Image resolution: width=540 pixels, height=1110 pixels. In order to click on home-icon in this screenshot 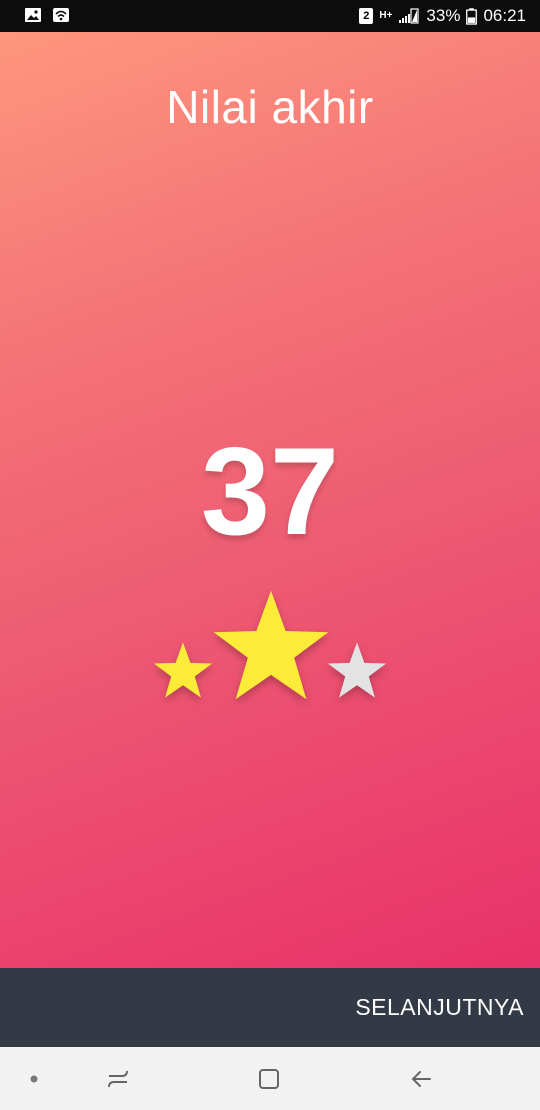, I will do `click(269, 1079)`.